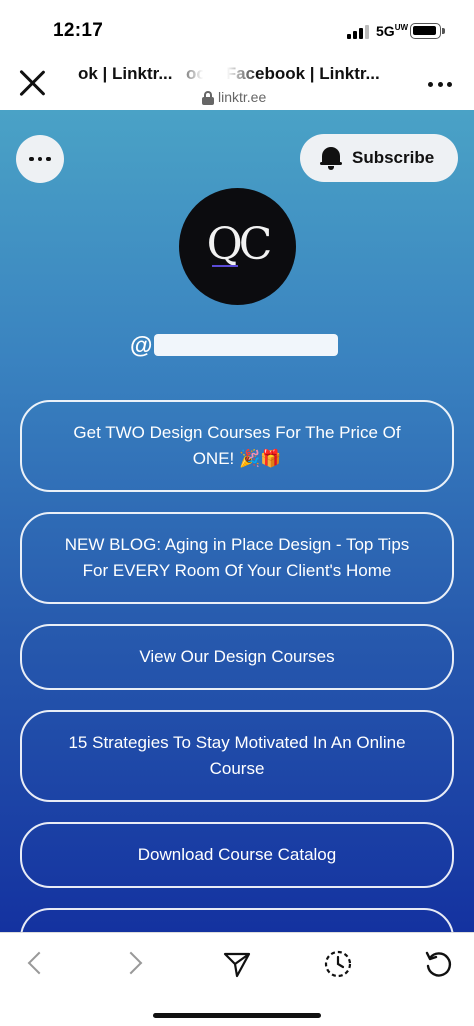 The height and width of the screenshot is (1026, 474). What do you see at coordinates (331, 158) in the screenshot?
I see `bell-icon` at bounding box center [331, 158].